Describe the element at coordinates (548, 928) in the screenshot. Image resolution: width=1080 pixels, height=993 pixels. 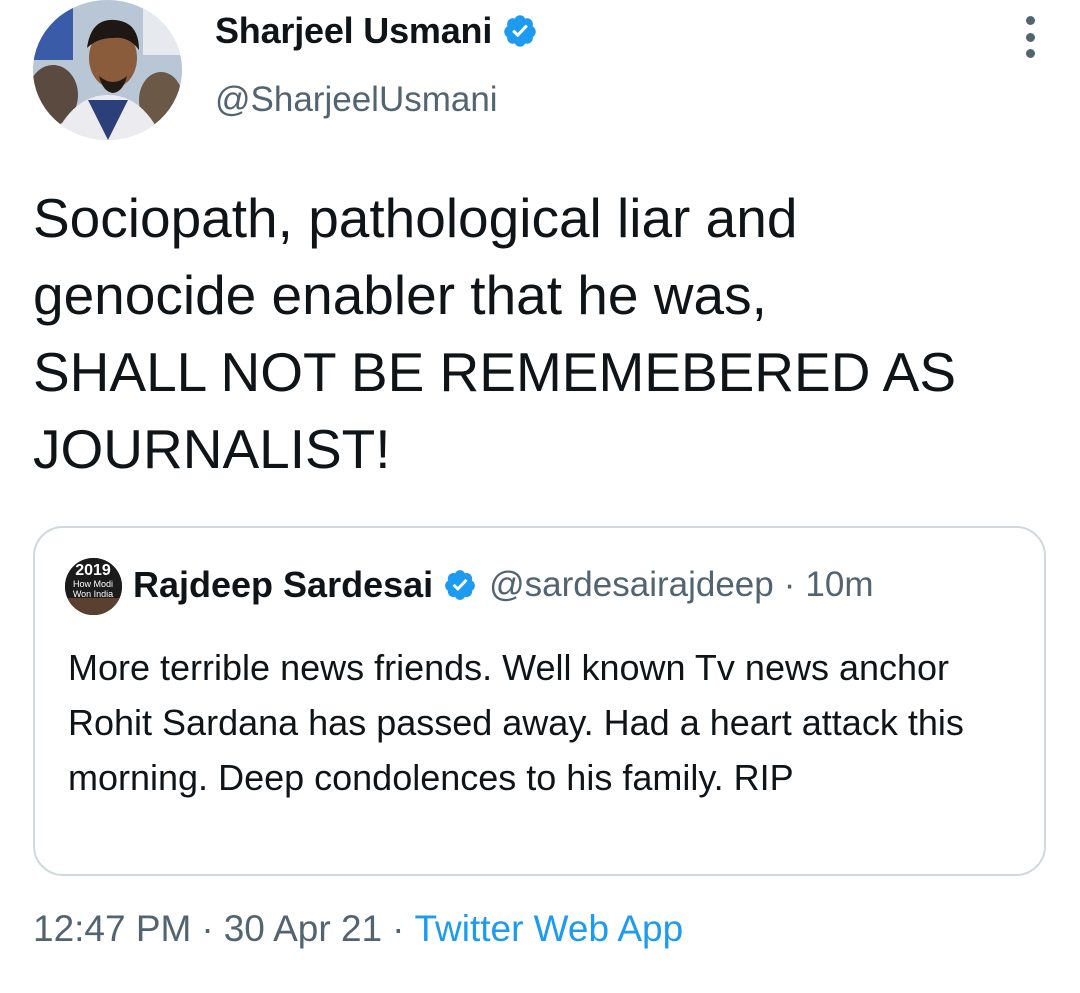
I see `tweet-source-link: Twitter Web App` at that location.